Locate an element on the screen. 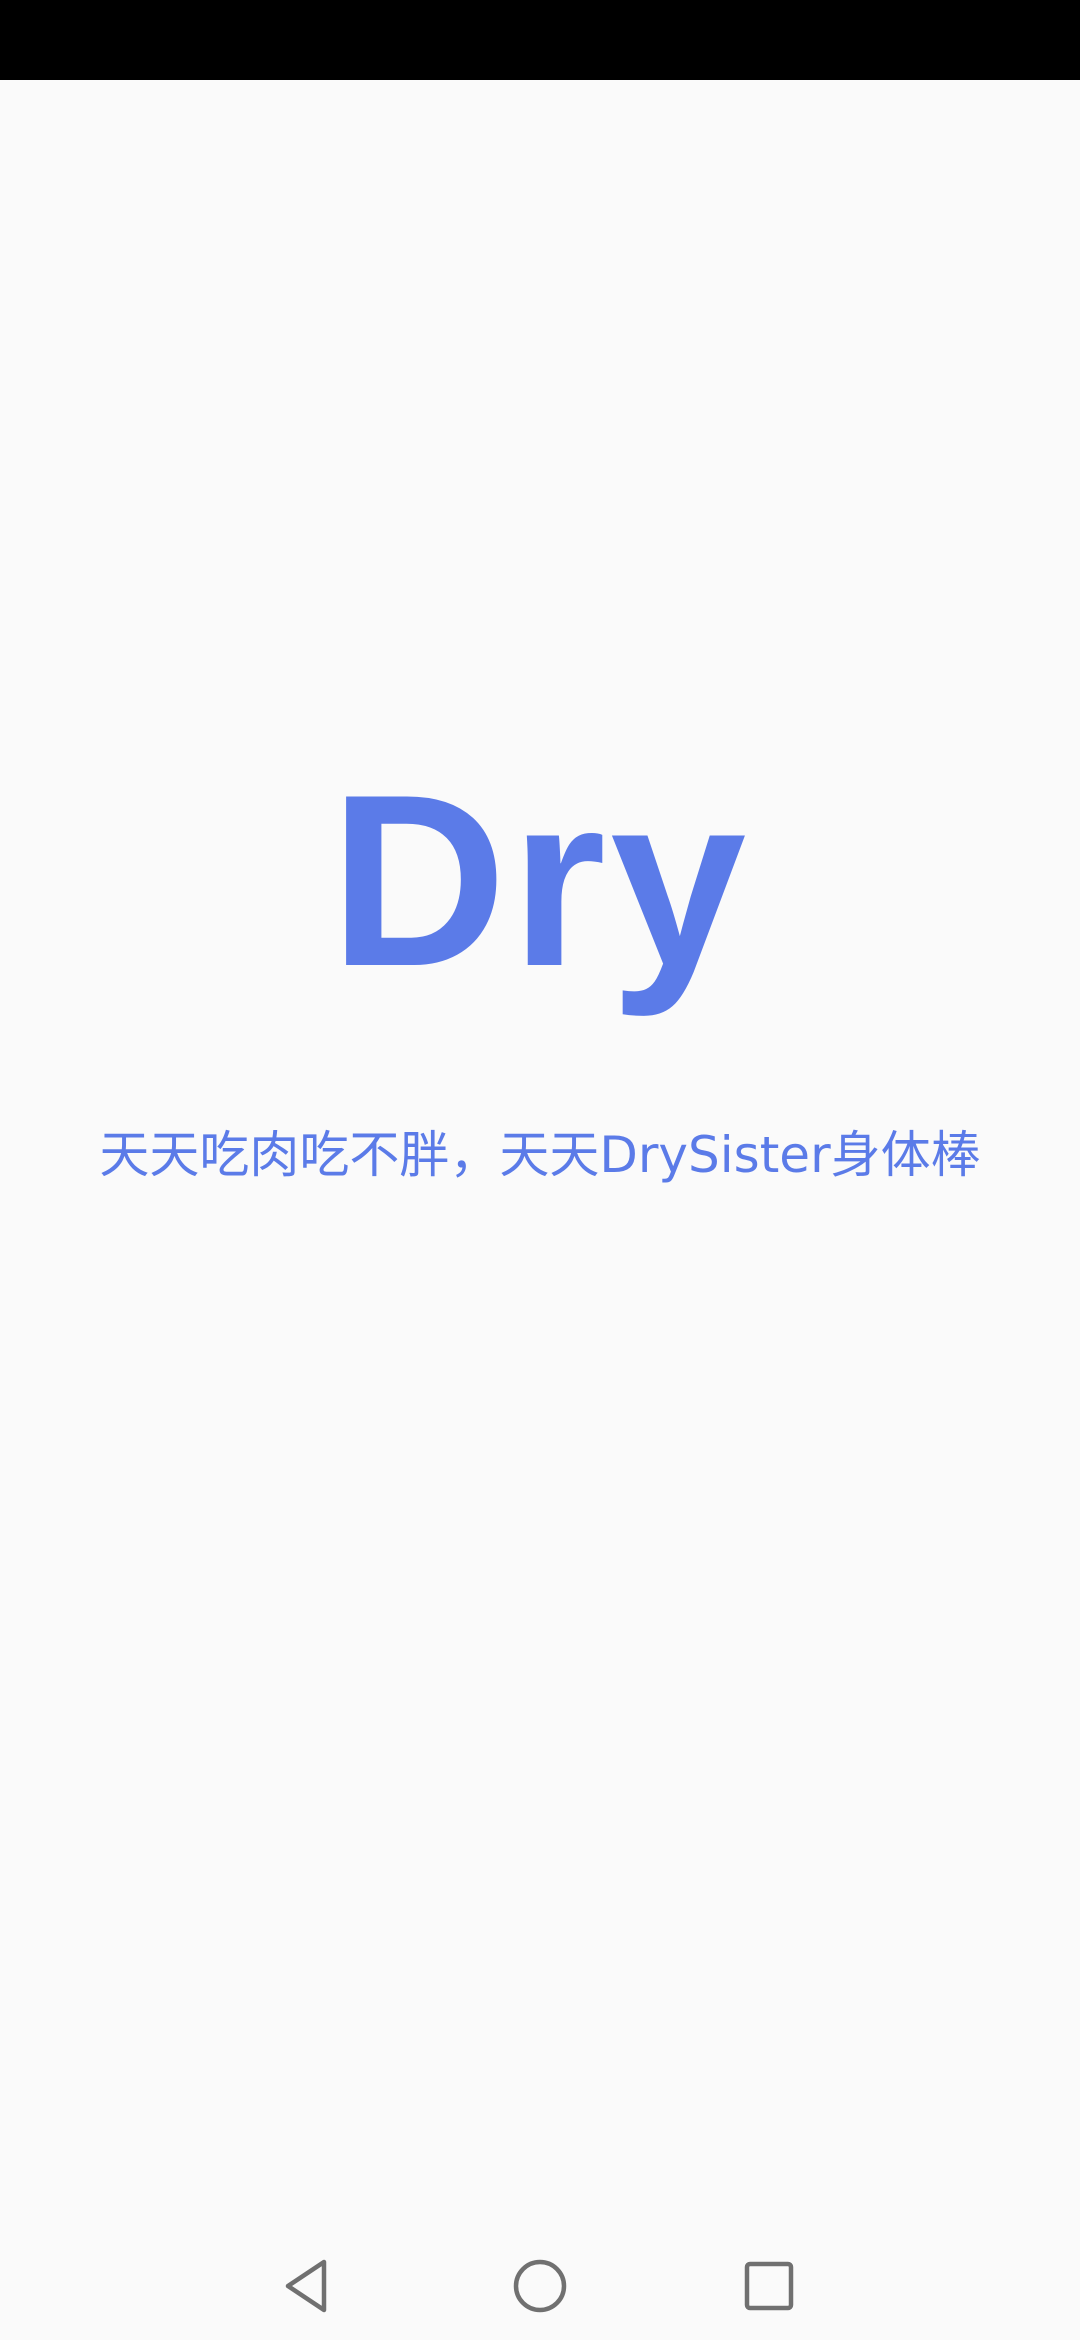  recent-apps-square-icon is located at coordinates (769, 2286).